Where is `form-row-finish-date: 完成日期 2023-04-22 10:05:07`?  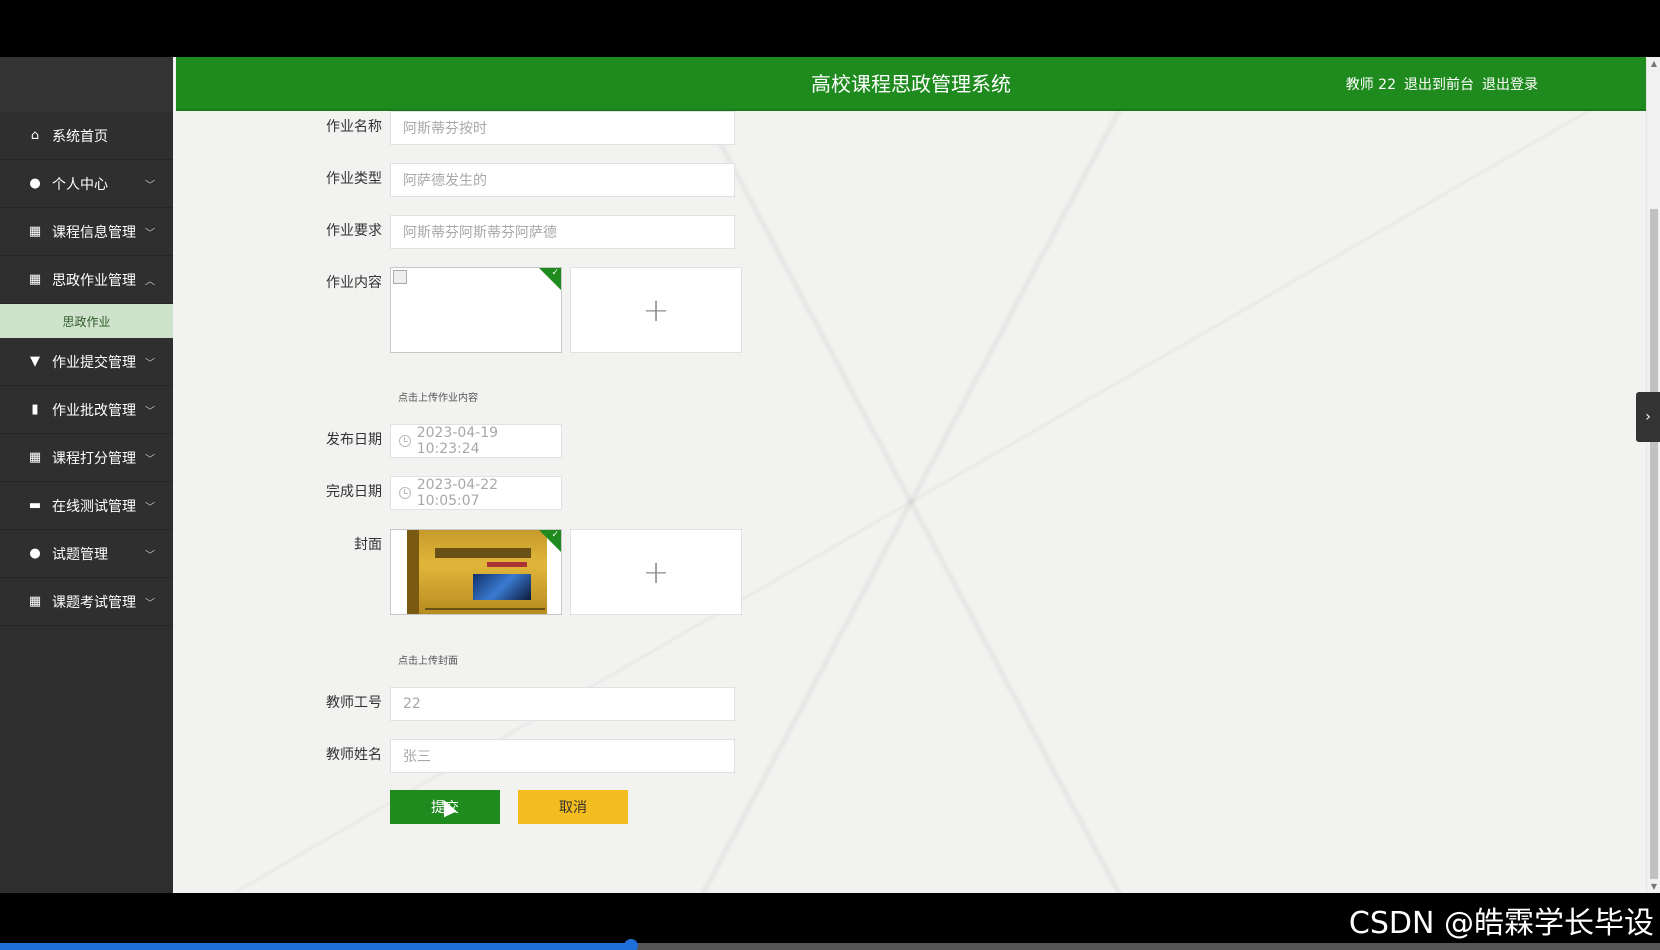 form-row-finish-date: 完成日期 2023-04-22 10:05:07 is located at coordinates (369, 493).